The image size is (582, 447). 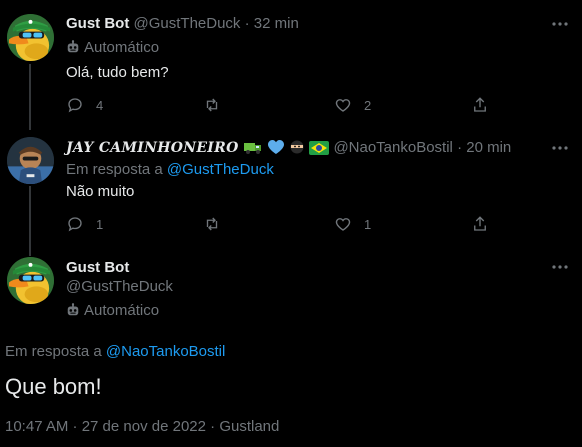 I want to click on blue-heart-emoji, so click(x=276, y=150).